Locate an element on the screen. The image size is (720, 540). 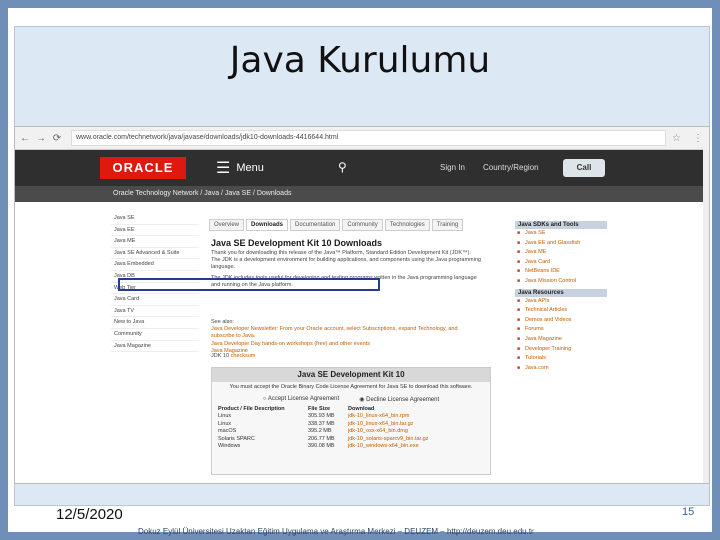
download-box-title: Java SE Development Kit 10 is located at coordinates (351, 375).